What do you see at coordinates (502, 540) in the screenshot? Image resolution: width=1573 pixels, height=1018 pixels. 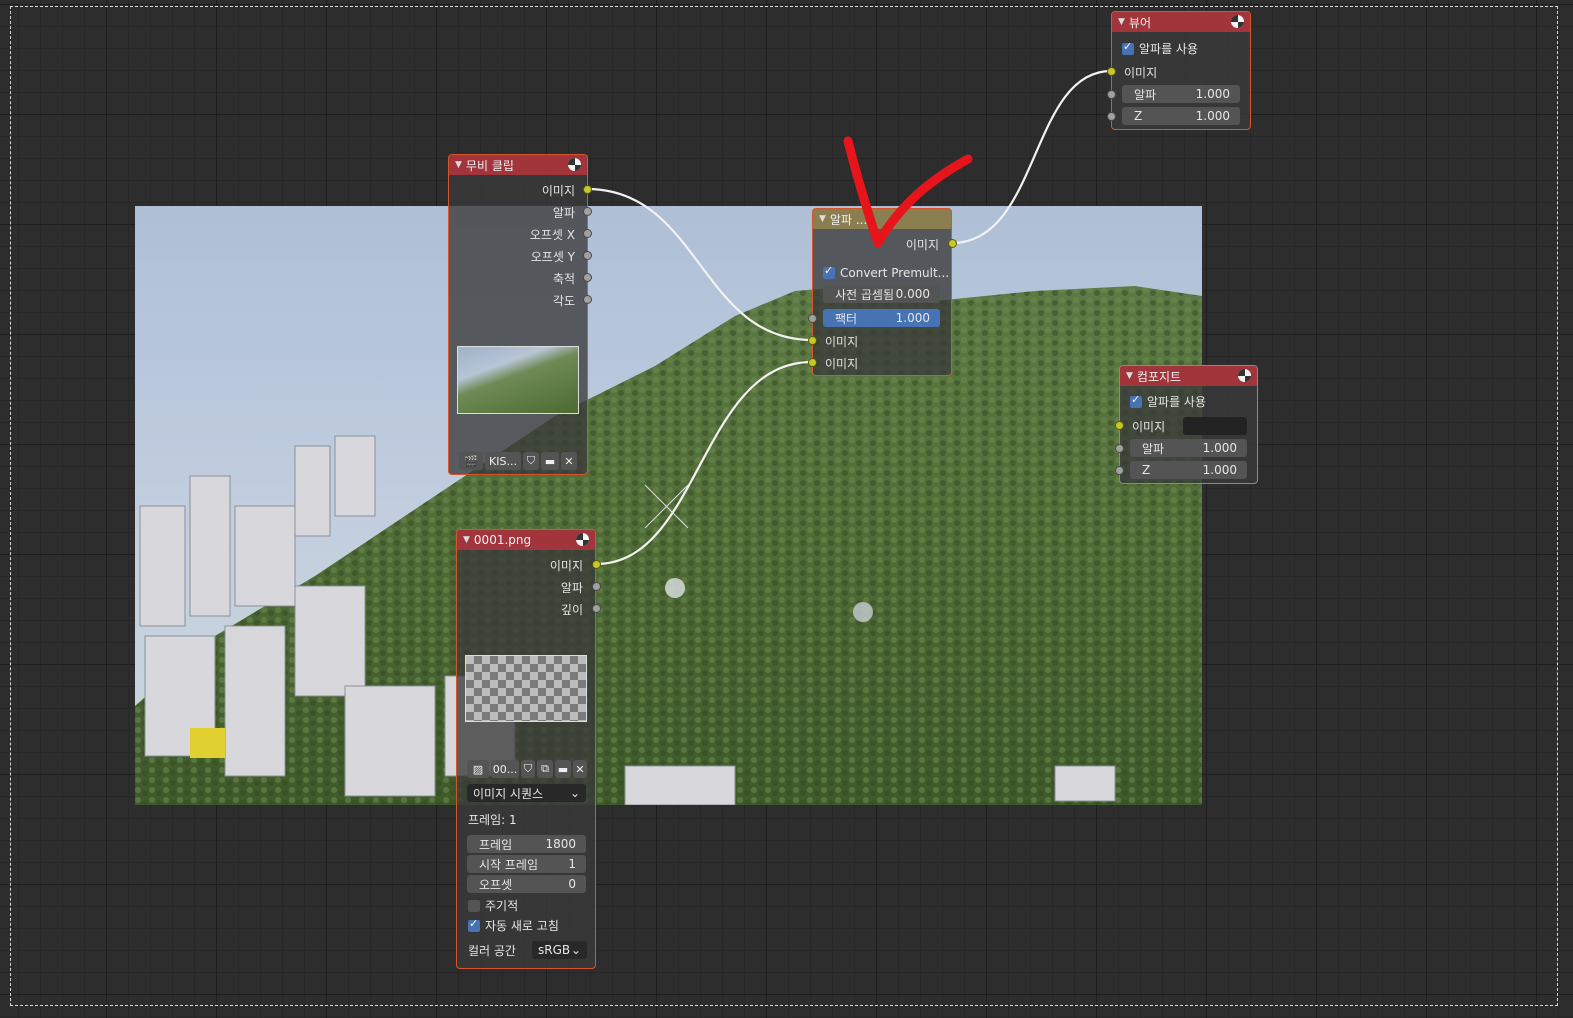 I see `node-title: 0001.png` at bounding box center [502, 540].